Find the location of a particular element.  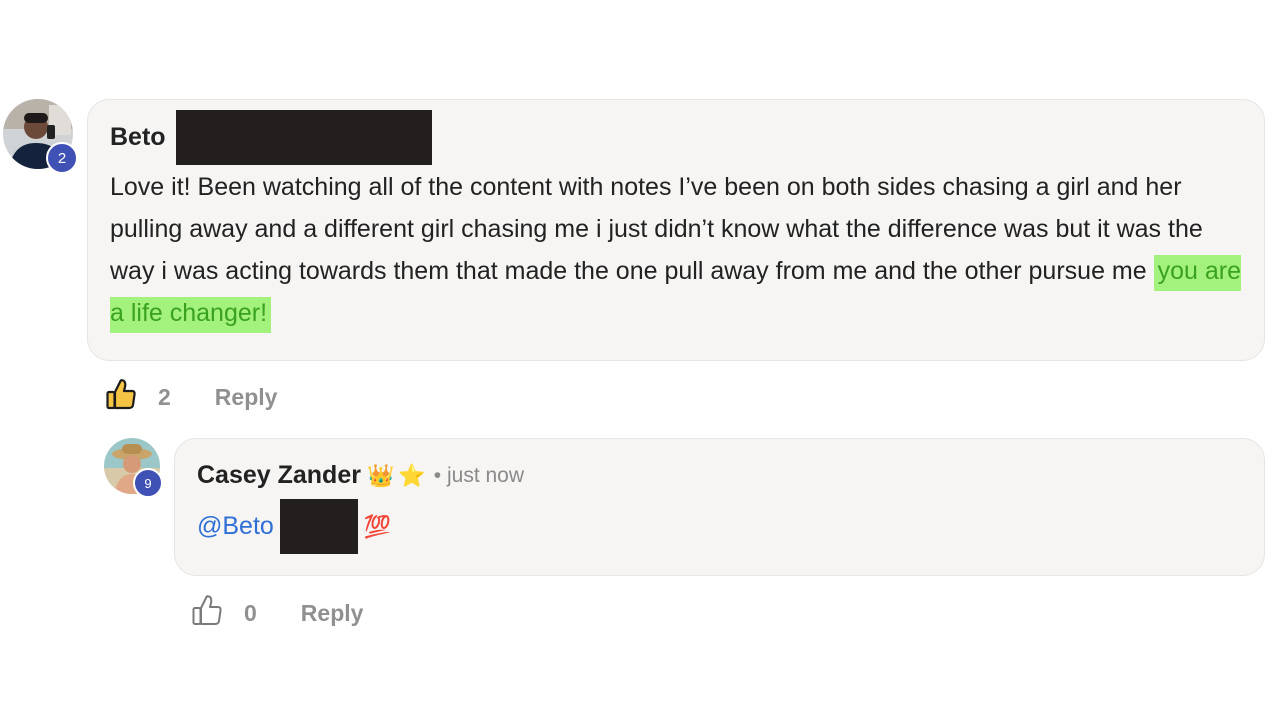

thumbs-up-icon is located at coordinates (121, 397).